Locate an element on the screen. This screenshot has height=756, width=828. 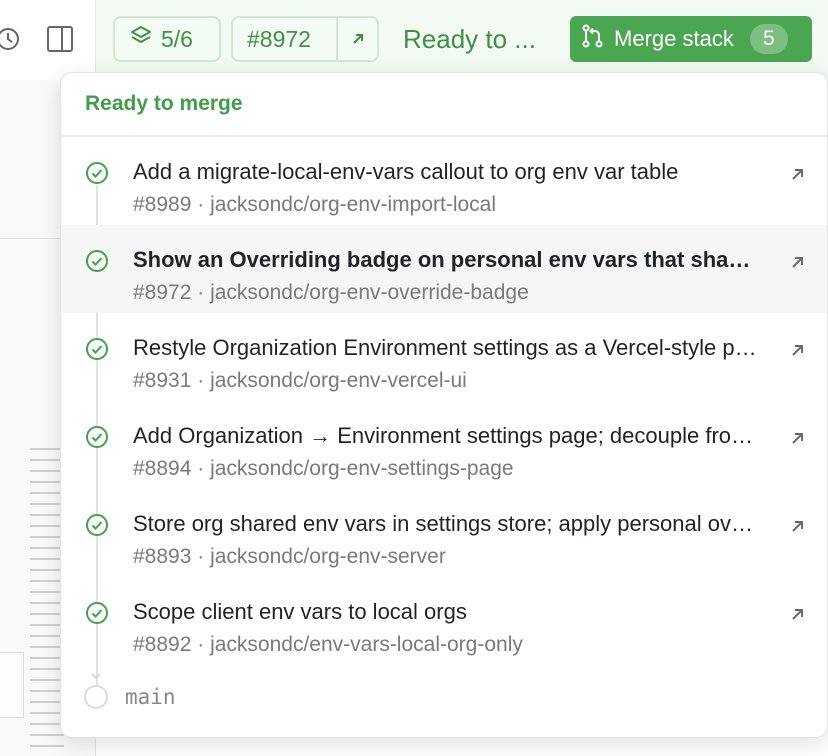
pr-meta: #8893 · jacksondc/org-env-server is located at coordinates (289, 556).